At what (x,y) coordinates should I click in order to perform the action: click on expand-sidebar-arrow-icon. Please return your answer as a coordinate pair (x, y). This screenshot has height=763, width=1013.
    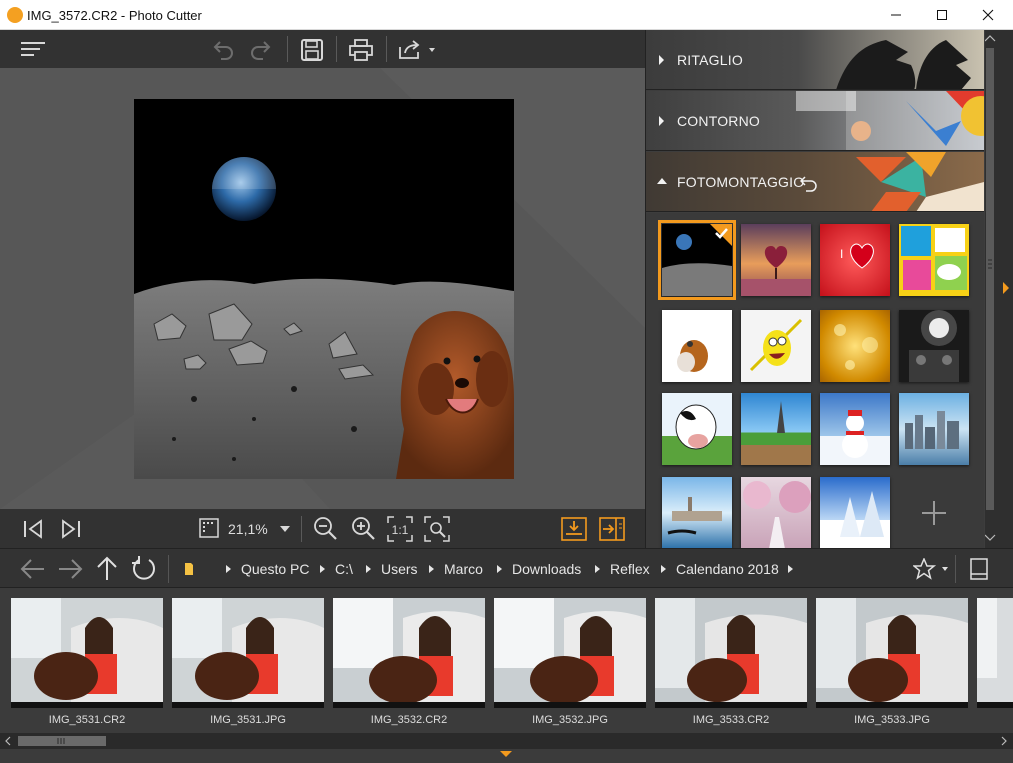
    Looking at the image, I should click on (1006, 288).